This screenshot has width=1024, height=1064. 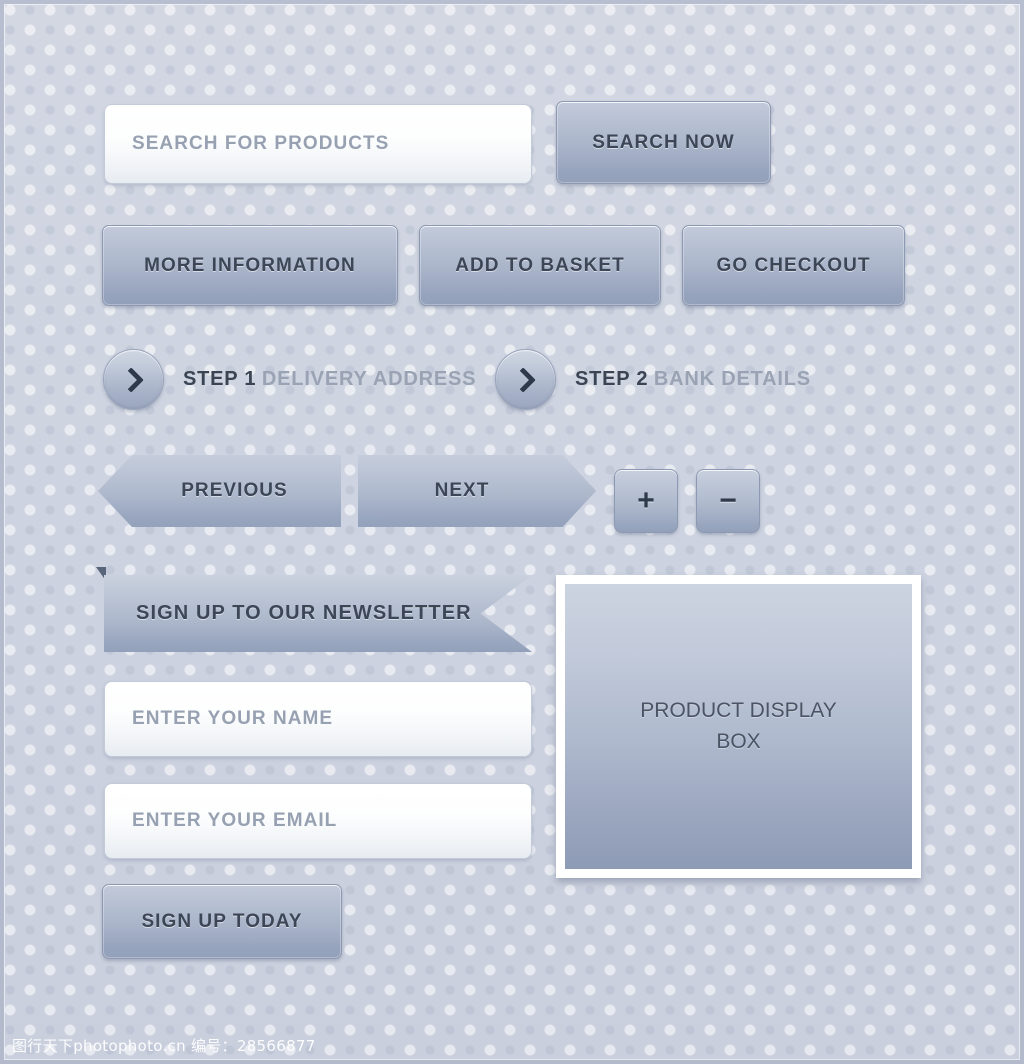 I want to click on step-1-arrow-button, so click(x=133, y=379).